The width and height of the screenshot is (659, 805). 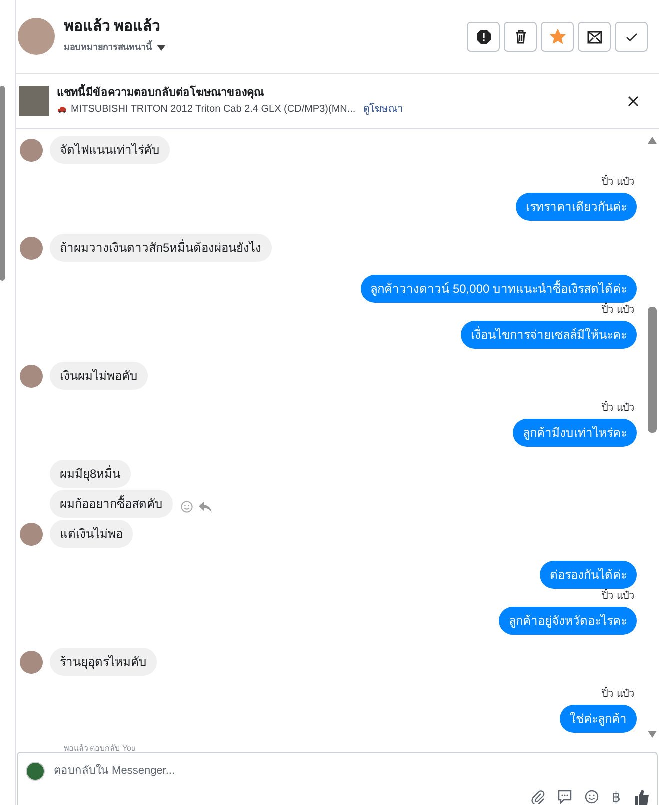 What do you see at coordinates (384, 109) in the screenshot?
I see `view-ad-link: ดูโฆษณา` at bounding box center [384, 109].